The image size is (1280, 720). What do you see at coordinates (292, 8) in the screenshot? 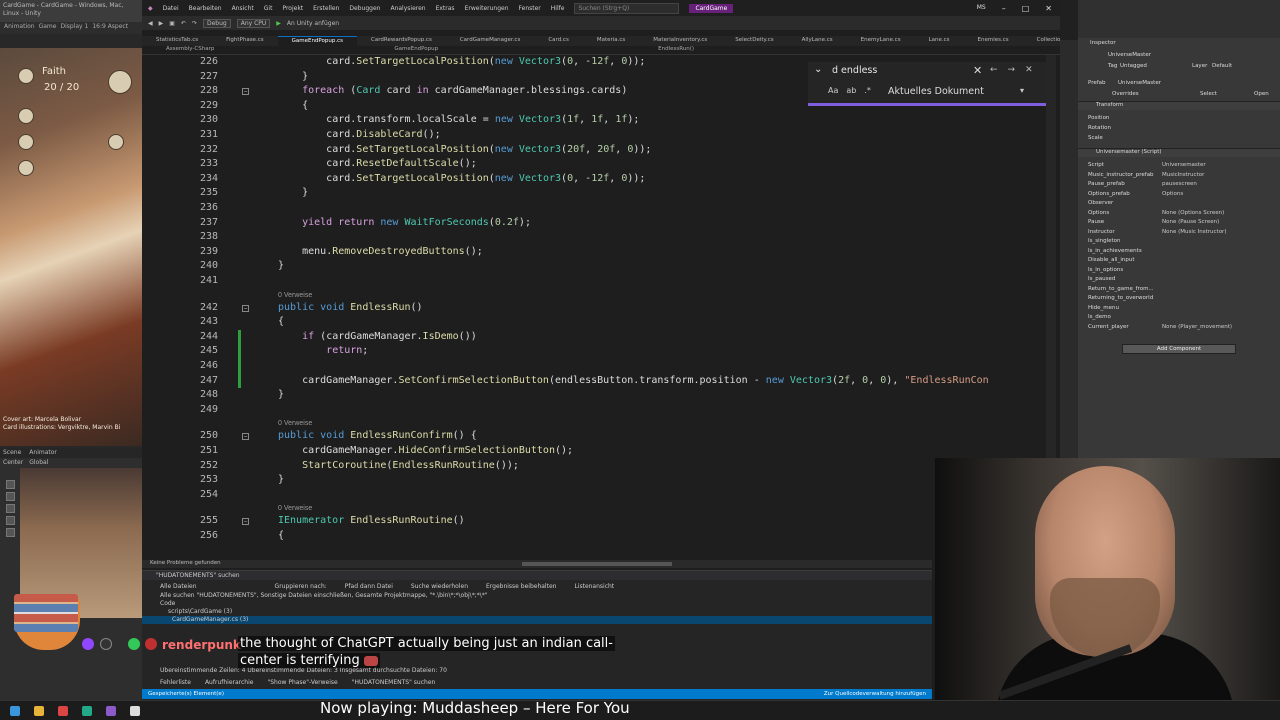
I see `menu-projekt: Projekt` at bounding box center [292, 8].